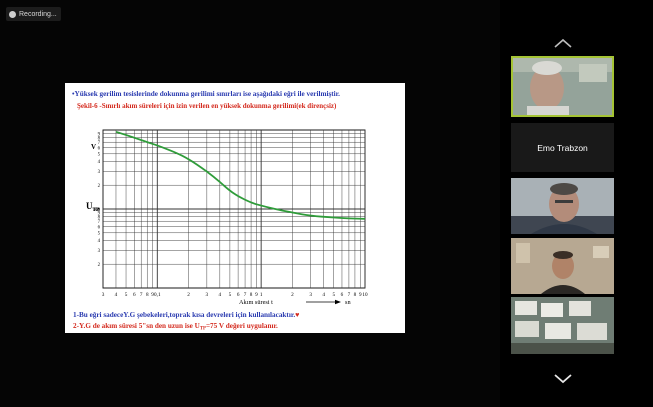 The height and width of the screenshot is (407, 653). Describe the element at coordinates (157, 295) in the screenshot. I see `chart-x-tick-label: 0,1` at that location.